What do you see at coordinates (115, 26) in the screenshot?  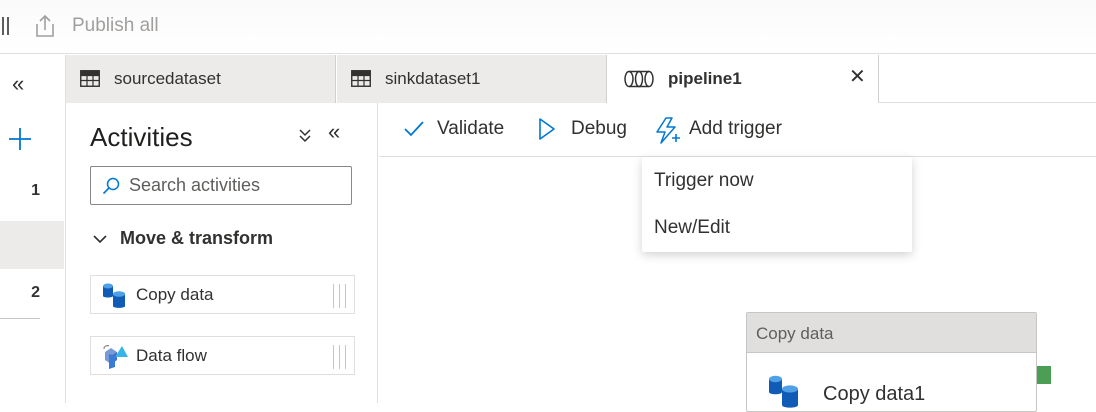 I see `publish-all-button: Publish all` at bounding box center [115, 26].